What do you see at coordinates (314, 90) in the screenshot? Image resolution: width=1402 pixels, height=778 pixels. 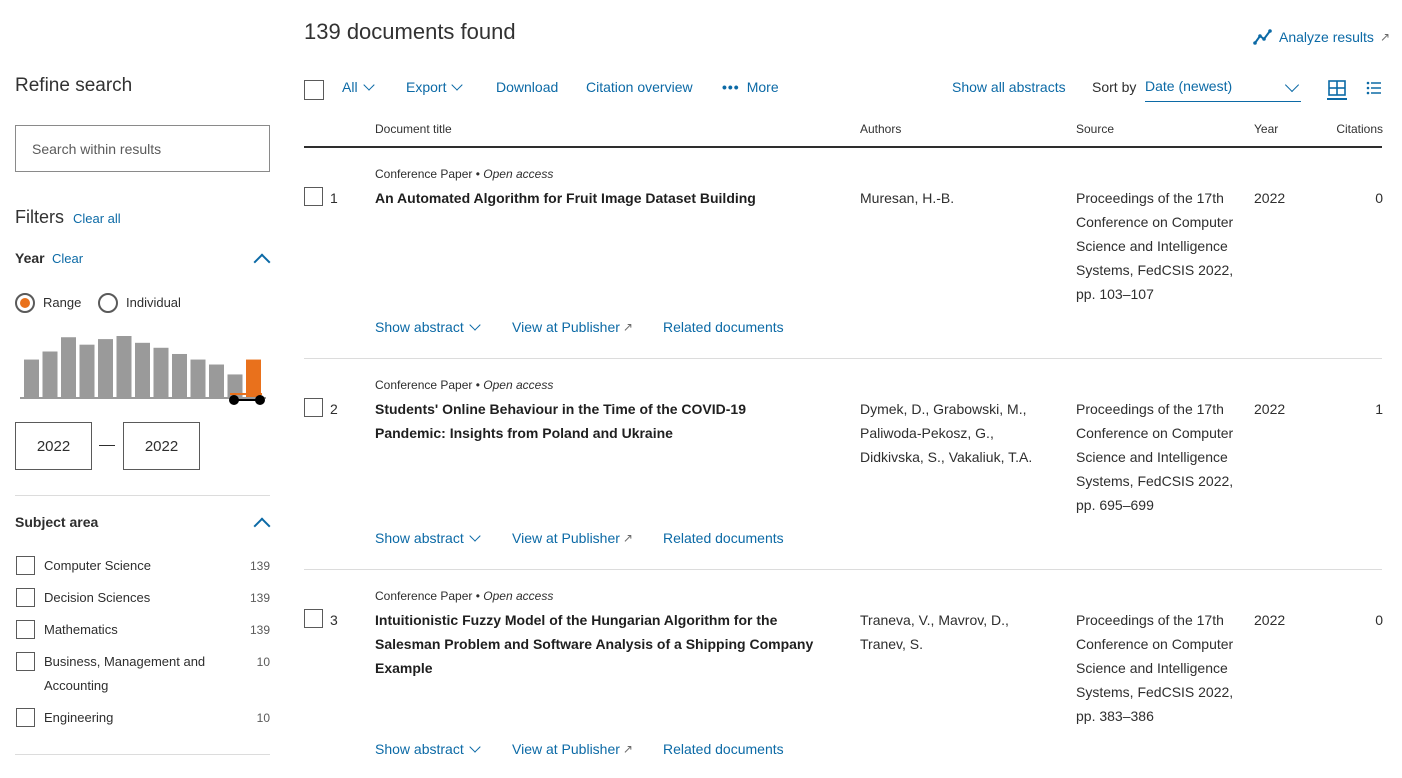 I see `select-all-checkbox` at bounding box center [314, 90].